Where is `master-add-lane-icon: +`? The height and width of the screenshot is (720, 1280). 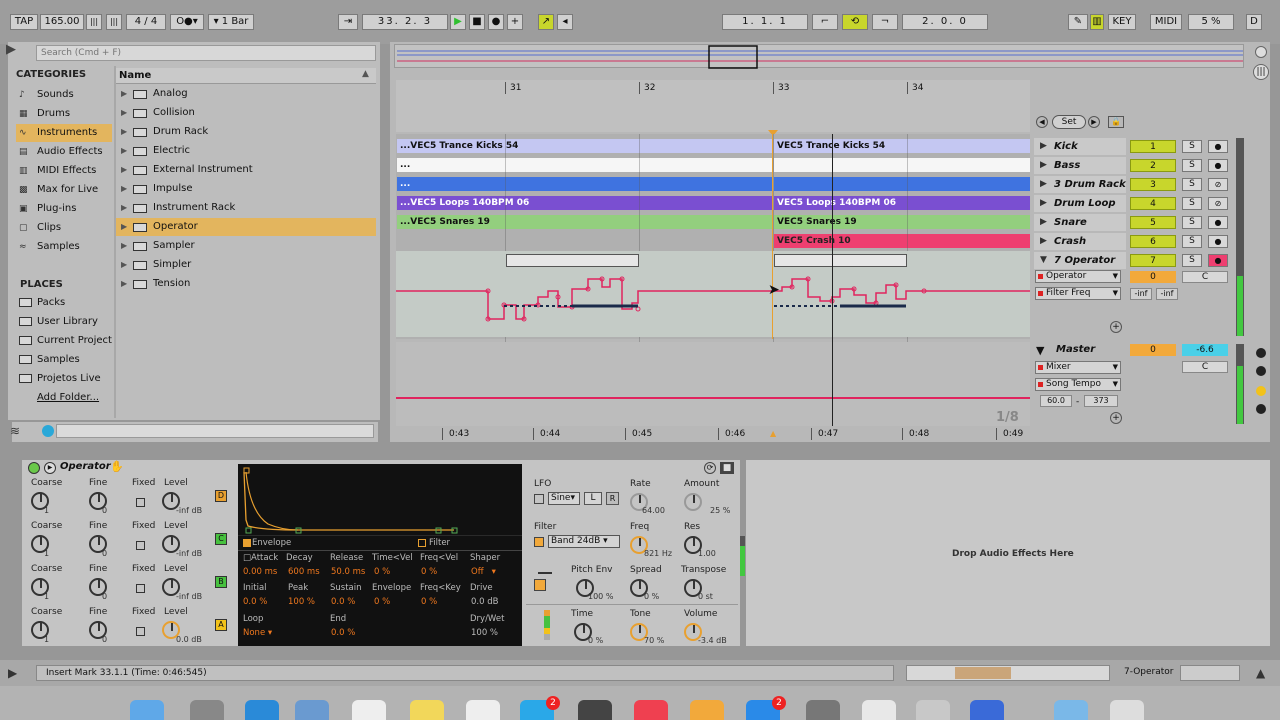 master-add-lane-icon: + is located at coordinates (1116, 418).